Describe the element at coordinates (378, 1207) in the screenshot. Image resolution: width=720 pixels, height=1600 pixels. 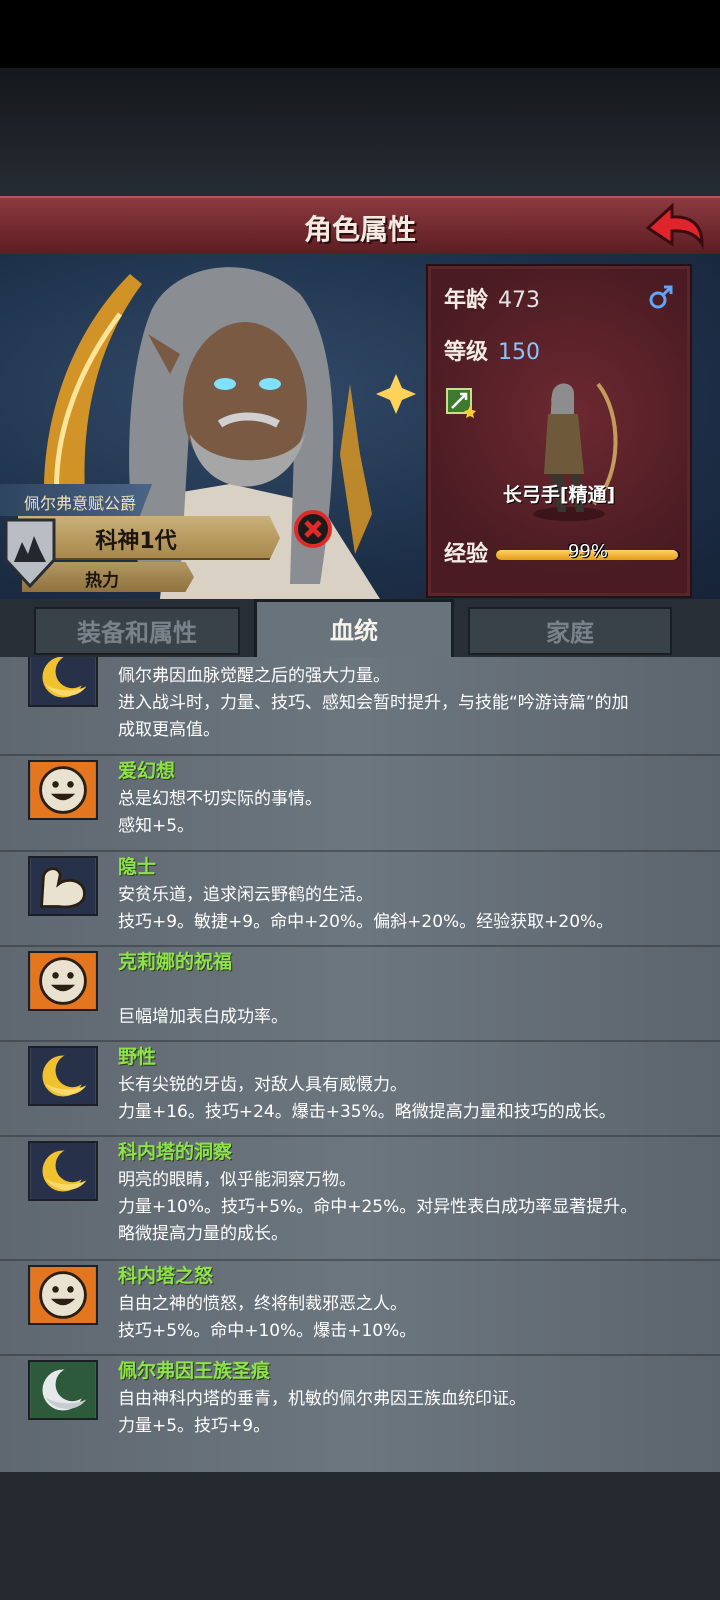
I see `trait-description: 力量+10%。技巧+5%。命中+25%。对异性表白成功率显著提升。` at that location.